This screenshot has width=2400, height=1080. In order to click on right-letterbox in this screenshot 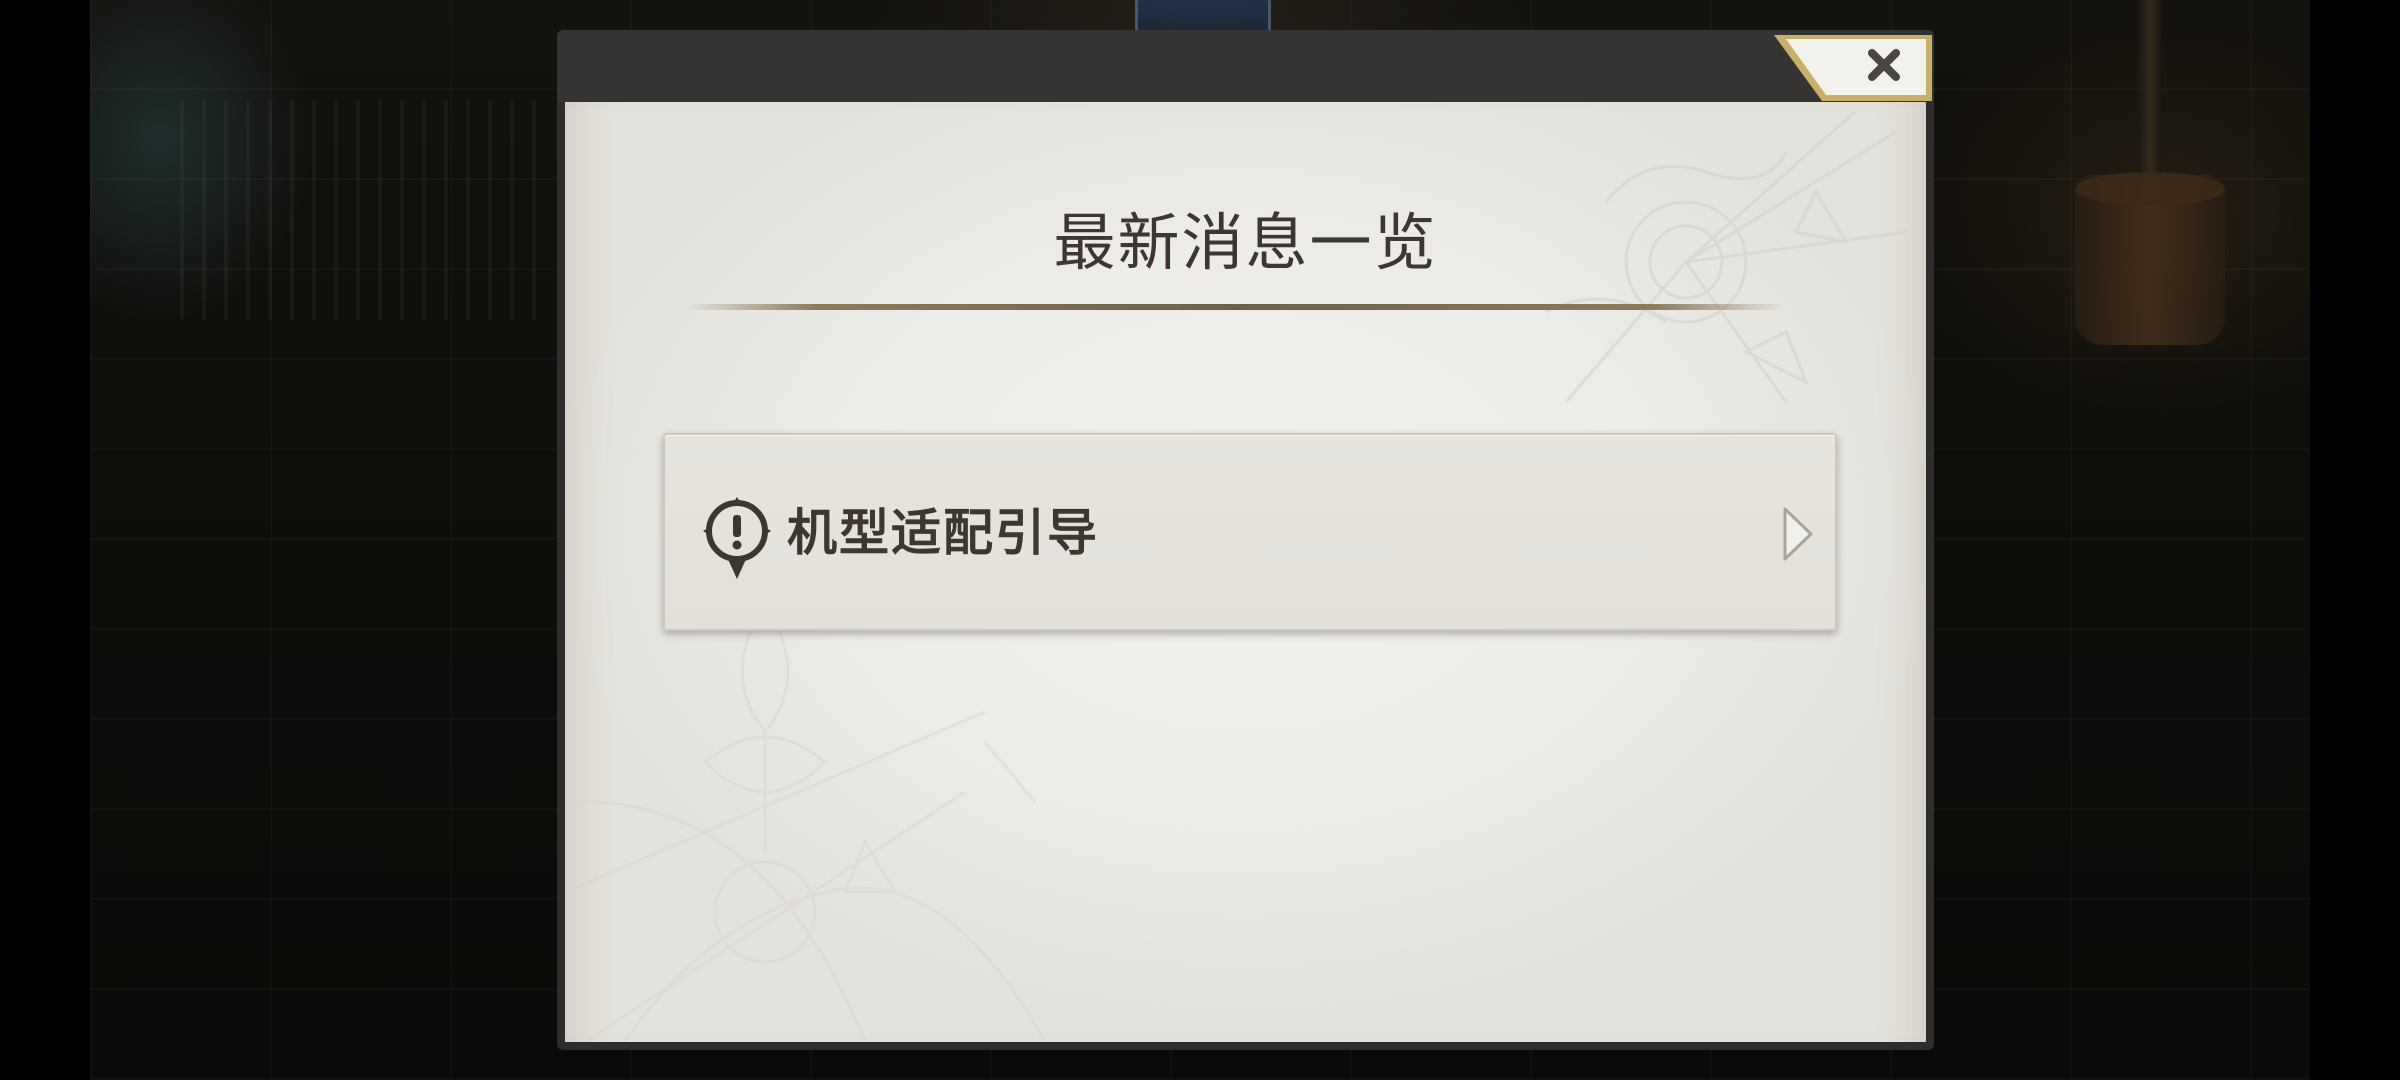, I will do `click(2355, 540)`.